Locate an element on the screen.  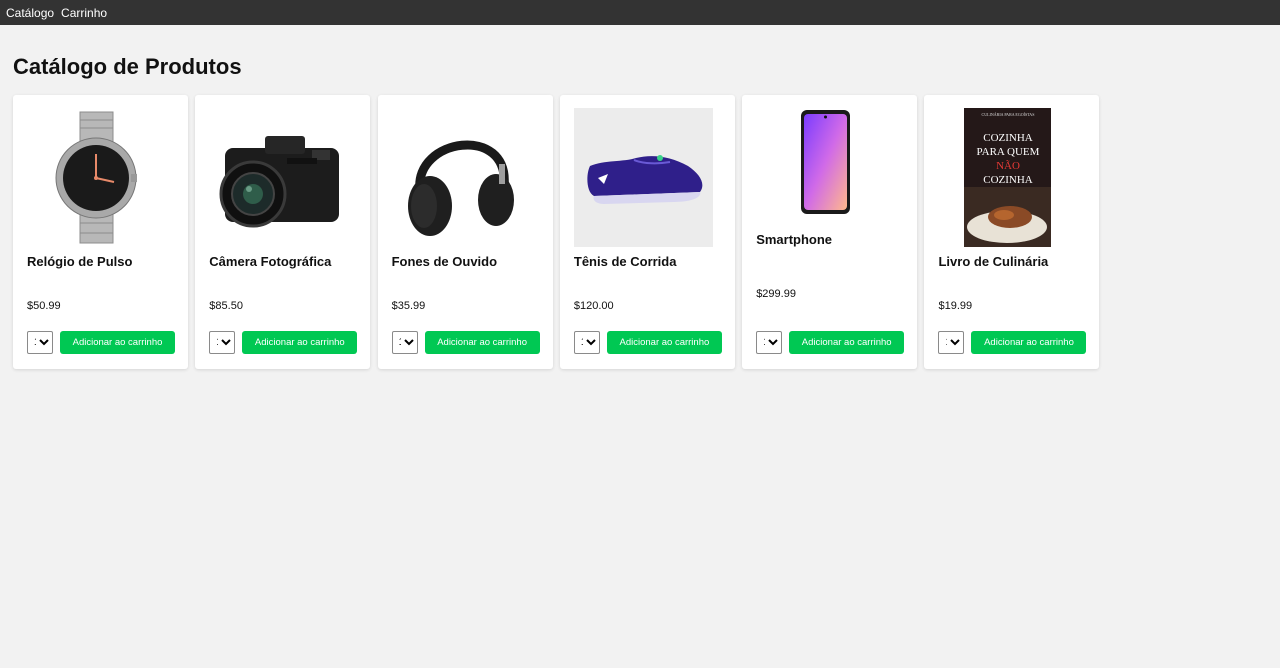
product-price: $19.99 is located at coordinates (955, 306).